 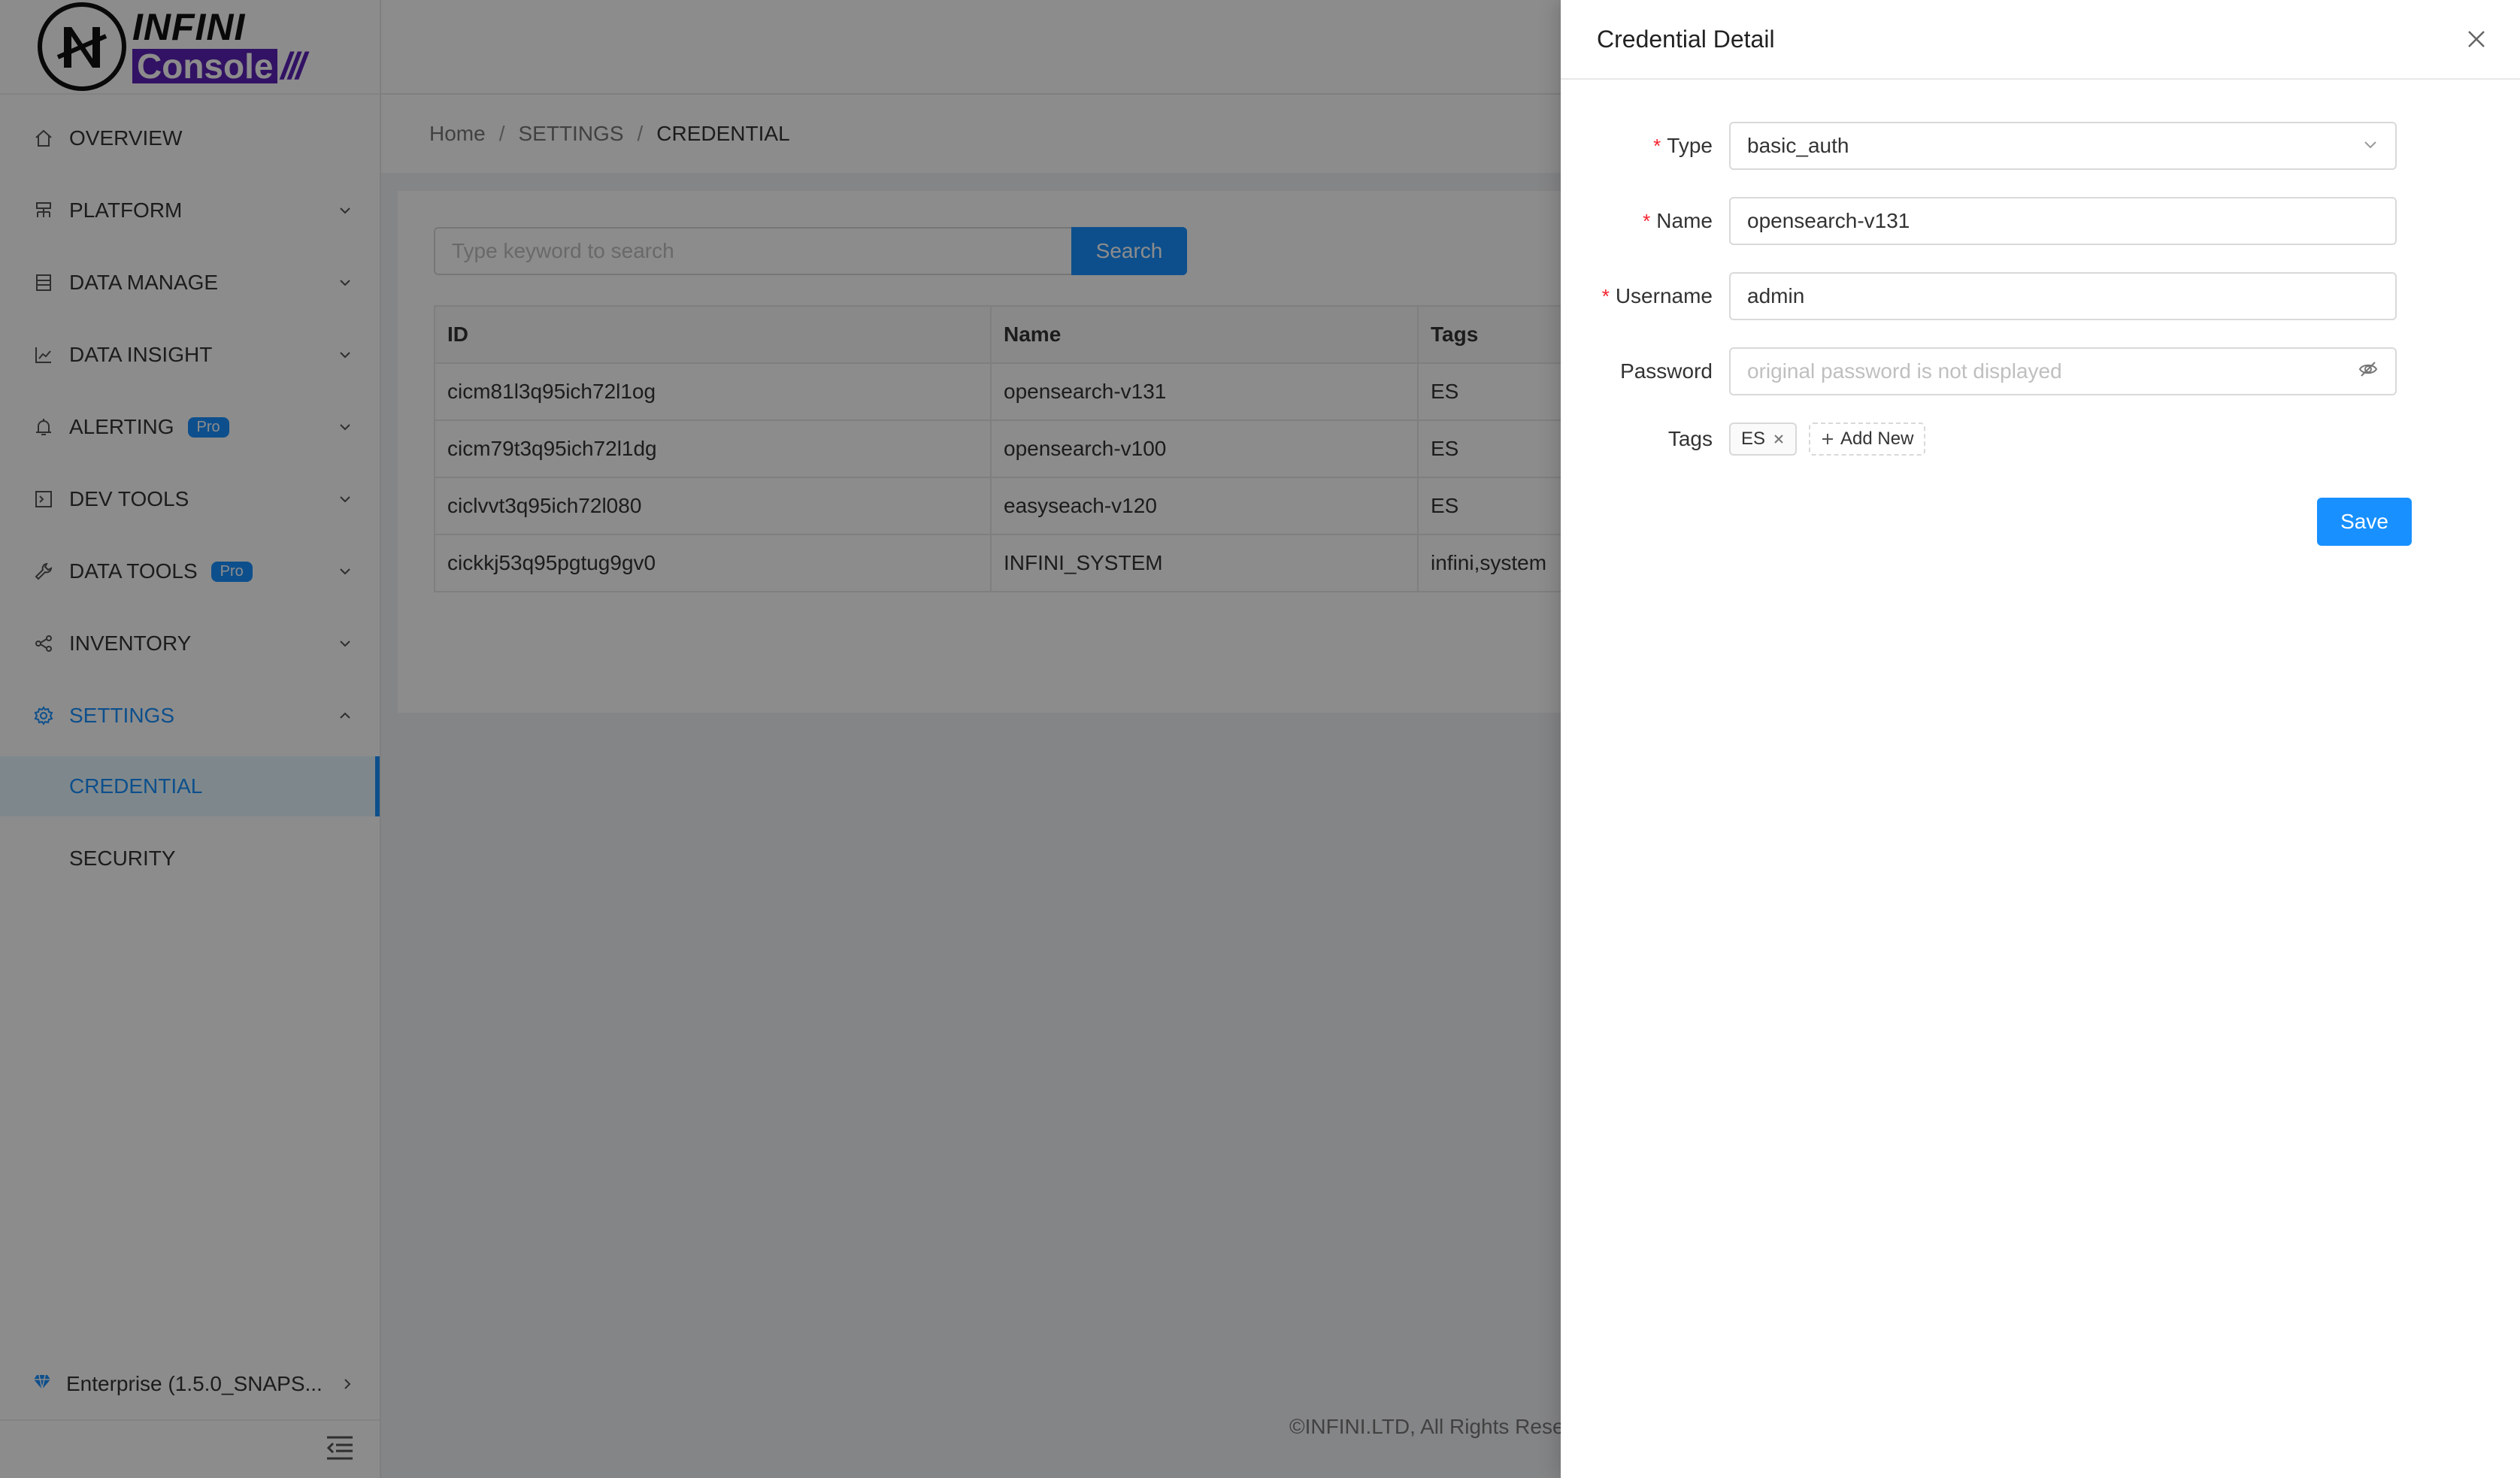 I want to click on username-label: * Username, so click(x=1657, y=295).